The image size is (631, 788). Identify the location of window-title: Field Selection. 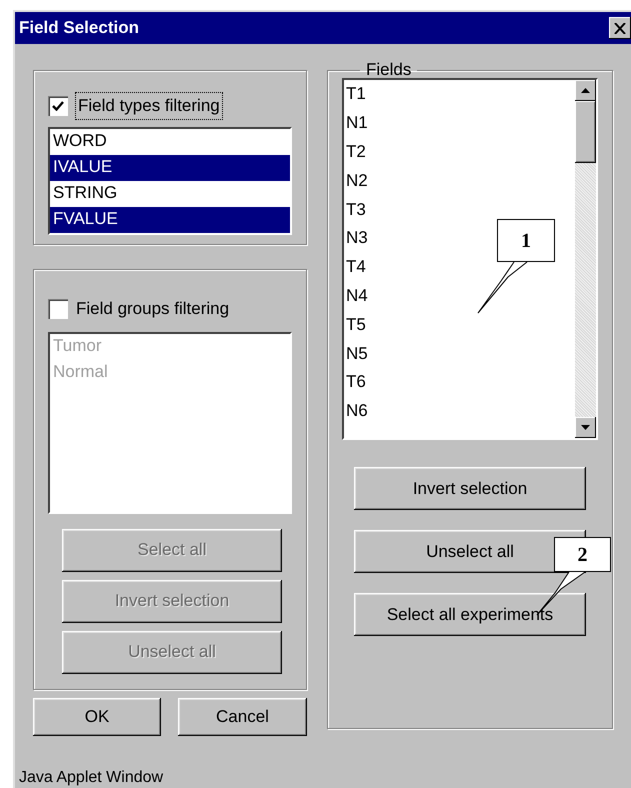
(79, 28).